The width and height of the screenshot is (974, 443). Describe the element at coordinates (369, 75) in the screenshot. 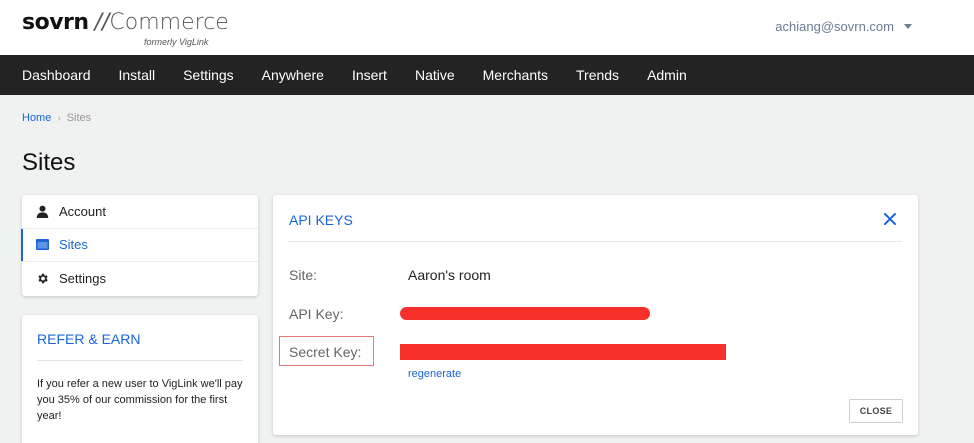

I see `nav-item-insert: Insert` at that location.